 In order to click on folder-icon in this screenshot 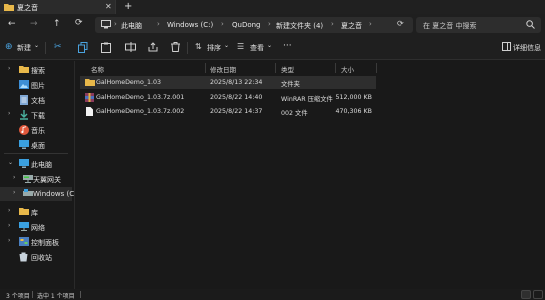, I will do `click(9, 8)`.